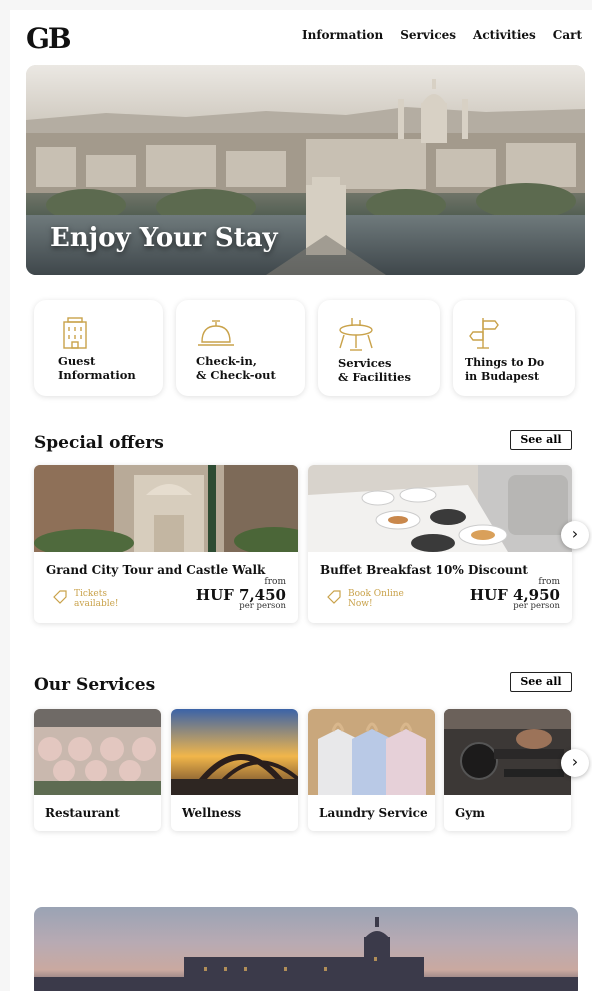  I want to click on building-icon, so click(75, 333).